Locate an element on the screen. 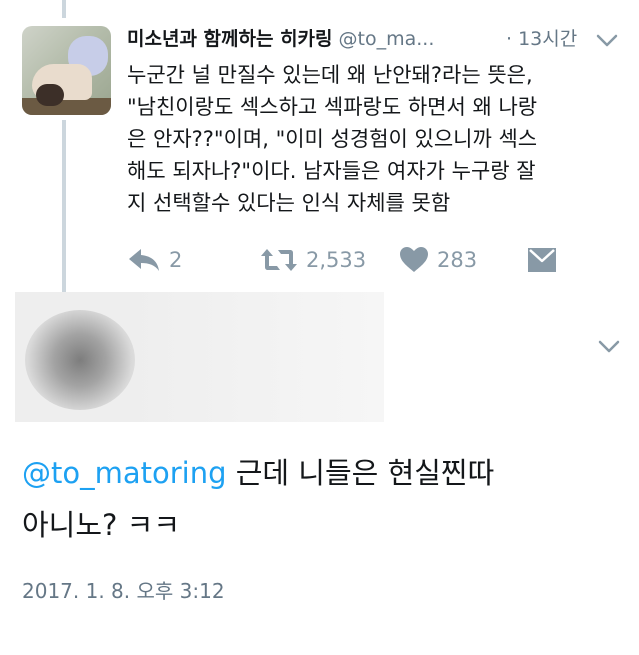 This screenshot has height=655, width=639. reply-button: 2 is located at coordinates (154, 260).